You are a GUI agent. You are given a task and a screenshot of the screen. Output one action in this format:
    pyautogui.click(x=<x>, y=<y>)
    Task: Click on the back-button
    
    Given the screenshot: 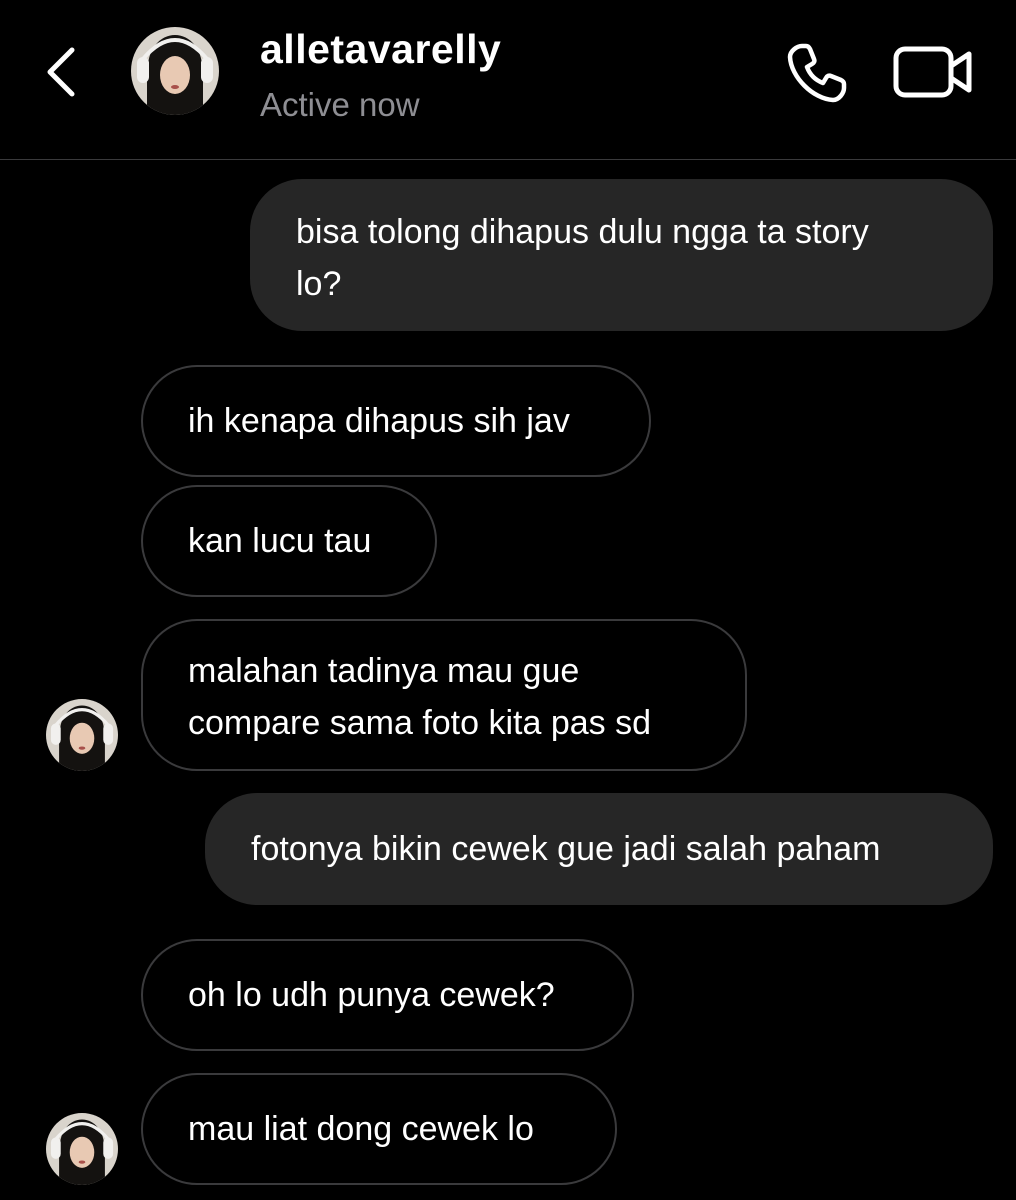 What is the action you would take?
    pyautogui.click(x=60, y=72)
    